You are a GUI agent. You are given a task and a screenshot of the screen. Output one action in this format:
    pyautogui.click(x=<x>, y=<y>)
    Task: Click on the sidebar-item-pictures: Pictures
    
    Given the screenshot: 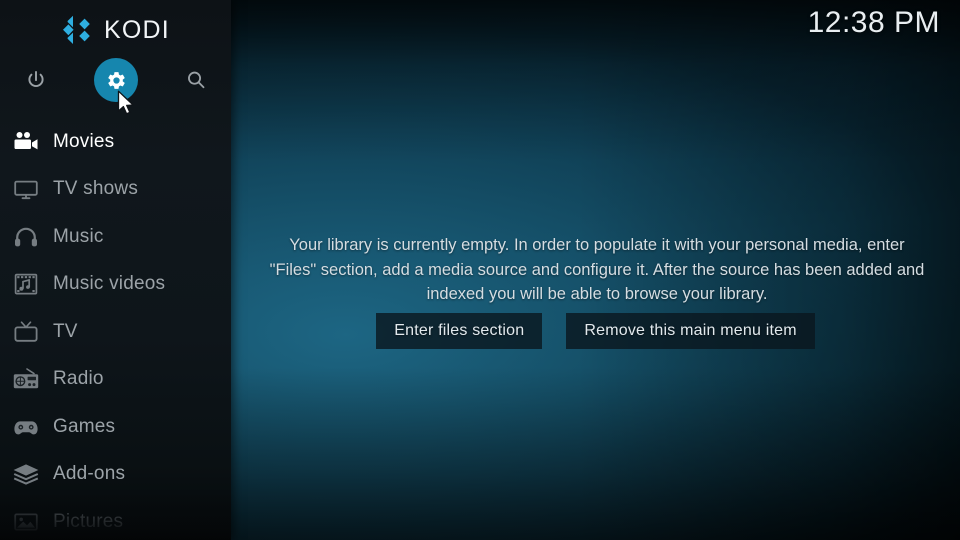 What is the action you would take?
    pyautogui.click(x=115, y=519)
    